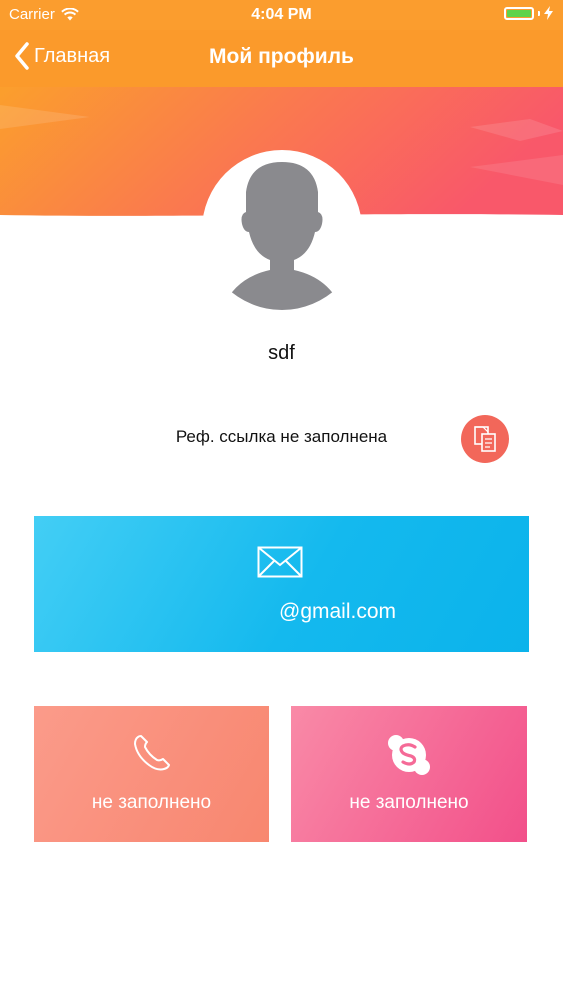 Image resolution: width=563 pixels, height=1000 pixels. I want to click on status-bar: Carrier 4:04 PM, so click(281, 15).